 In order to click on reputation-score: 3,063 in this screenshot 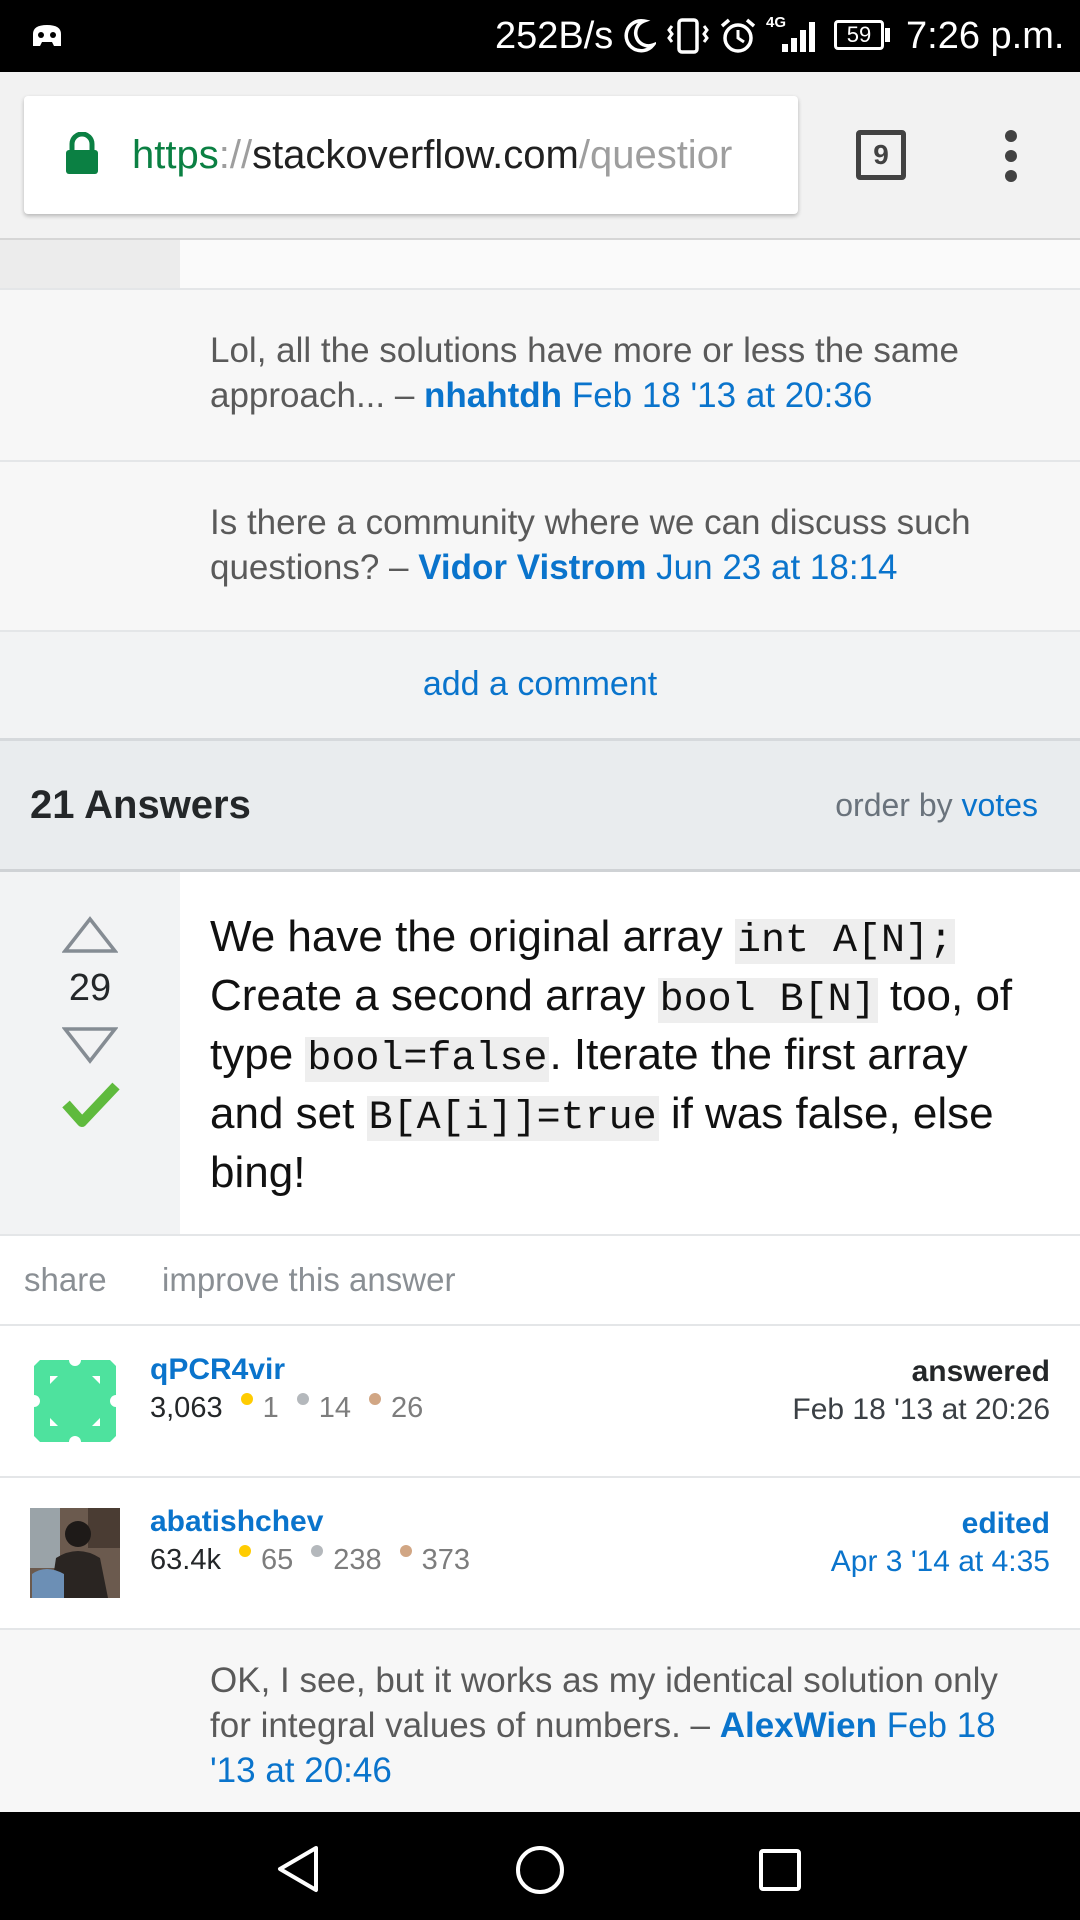, I will do `click(186, 1408)`.